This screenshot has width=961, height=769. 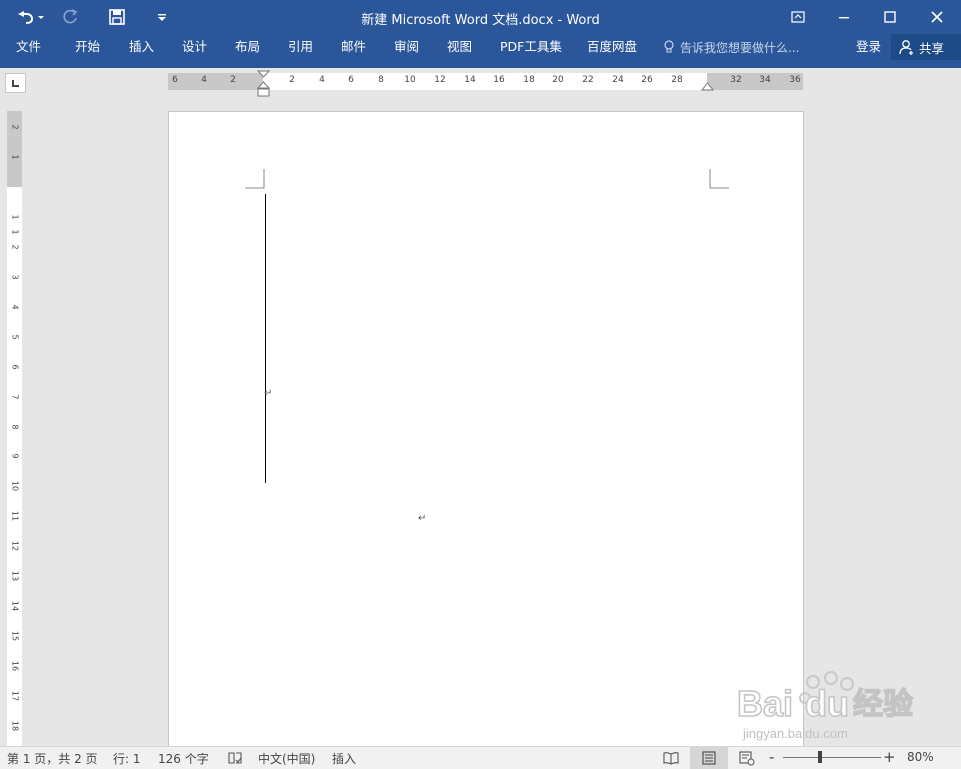 I want to click on undo-button, so click(x=29, y=17).